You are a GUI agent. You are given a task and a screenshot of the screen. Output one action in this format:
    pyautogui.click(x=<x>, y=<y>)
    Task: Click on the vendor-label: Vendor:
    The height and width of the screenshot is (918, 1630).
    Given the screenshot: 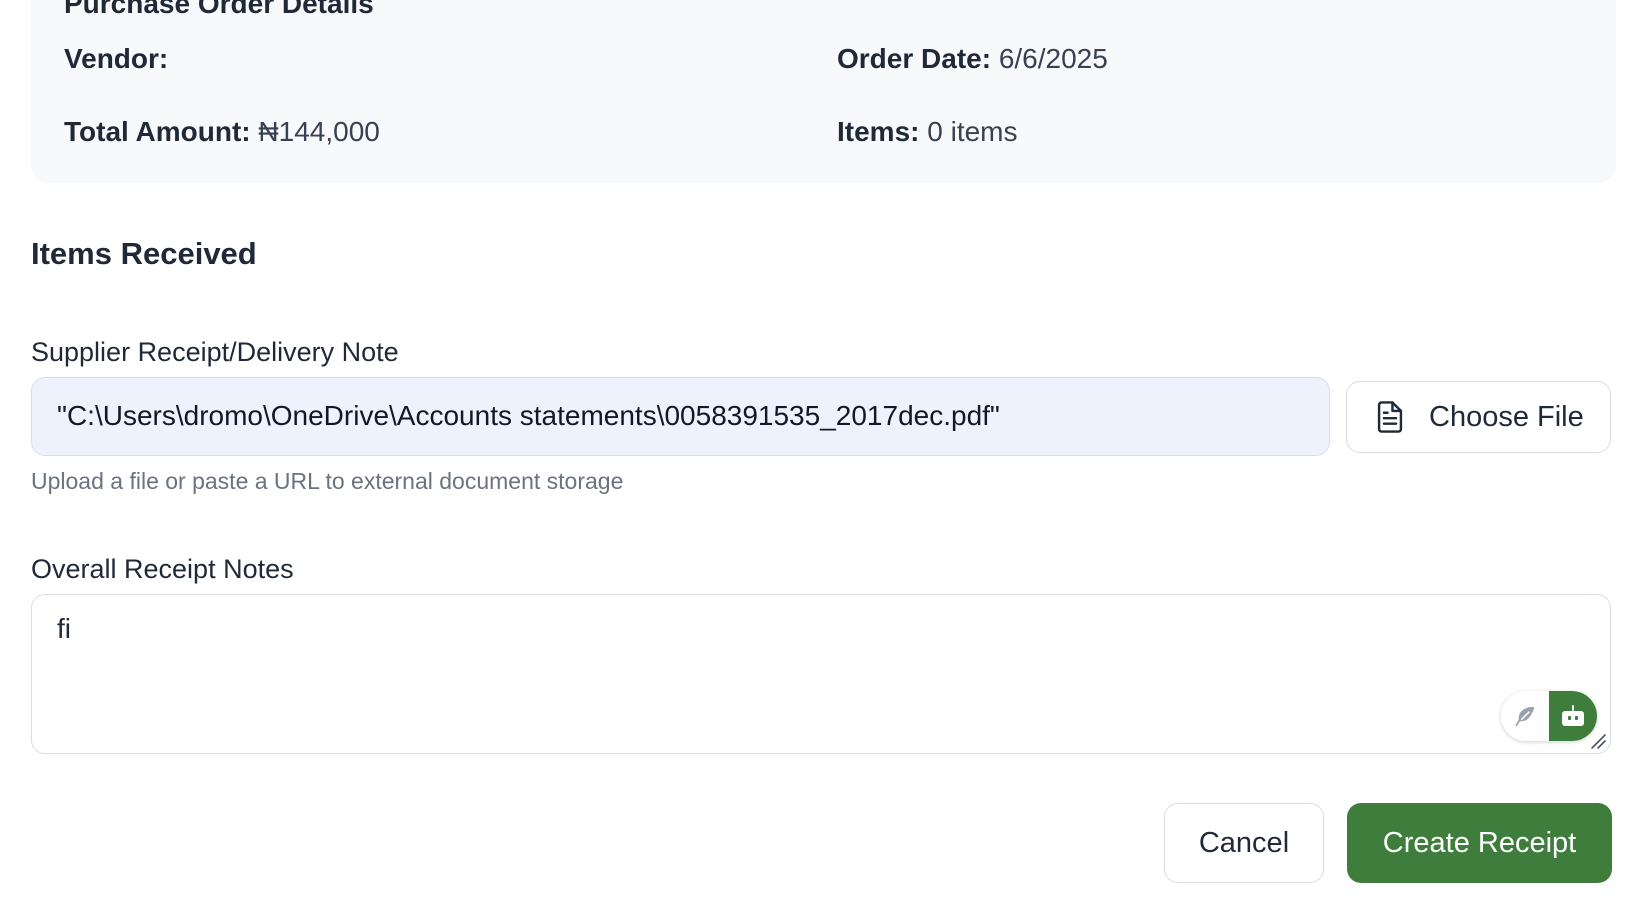 What is the action you would take?
    pyautogui.click(x=116, y=58)
    